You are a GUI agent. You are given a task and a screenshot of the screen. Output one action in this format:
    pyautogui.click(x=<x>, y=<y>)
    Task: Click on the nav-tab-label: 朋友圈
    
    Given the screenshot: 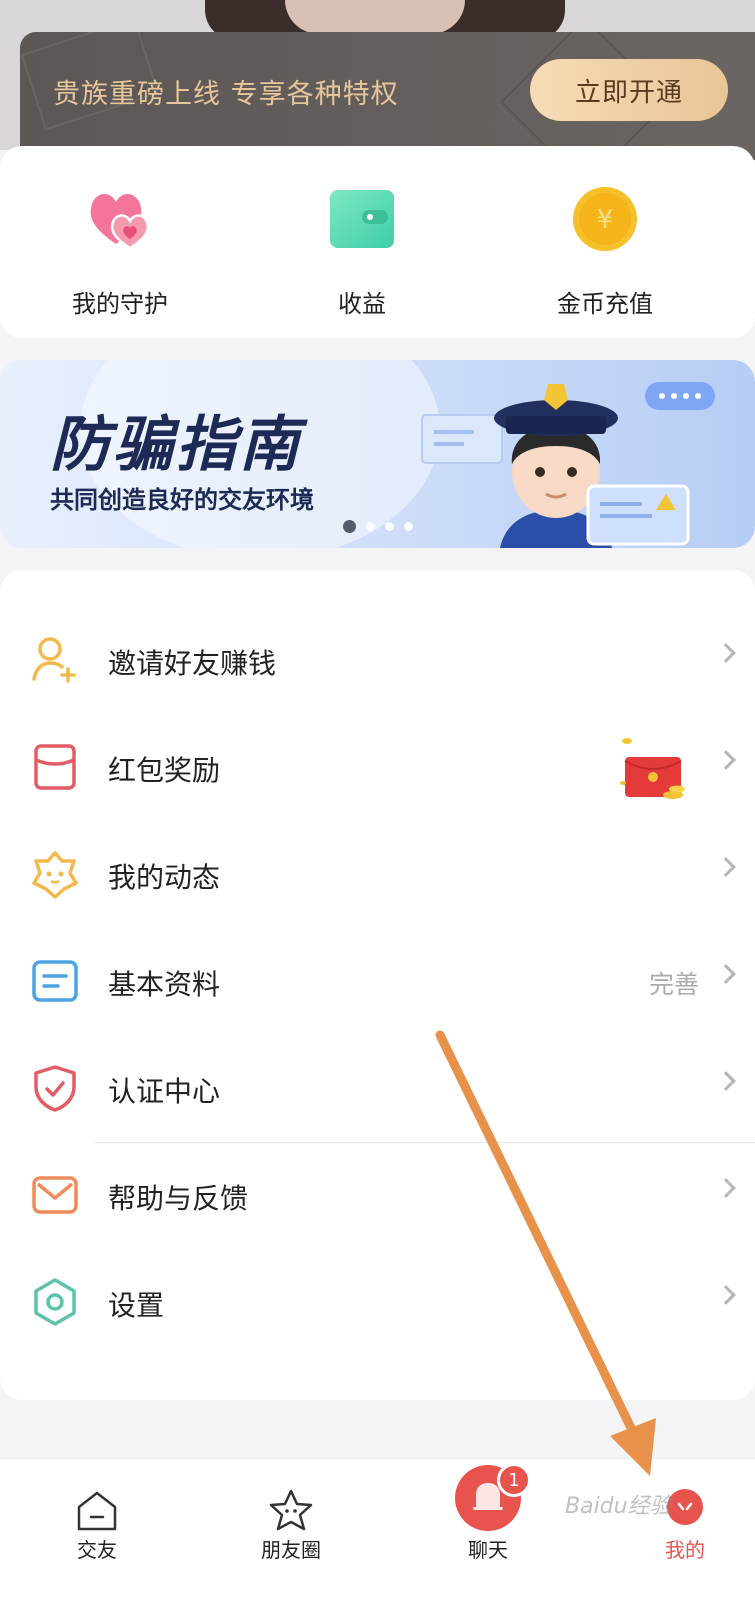 What is the action you would take?
    pyautogui.click(x=291, y=1550)
    